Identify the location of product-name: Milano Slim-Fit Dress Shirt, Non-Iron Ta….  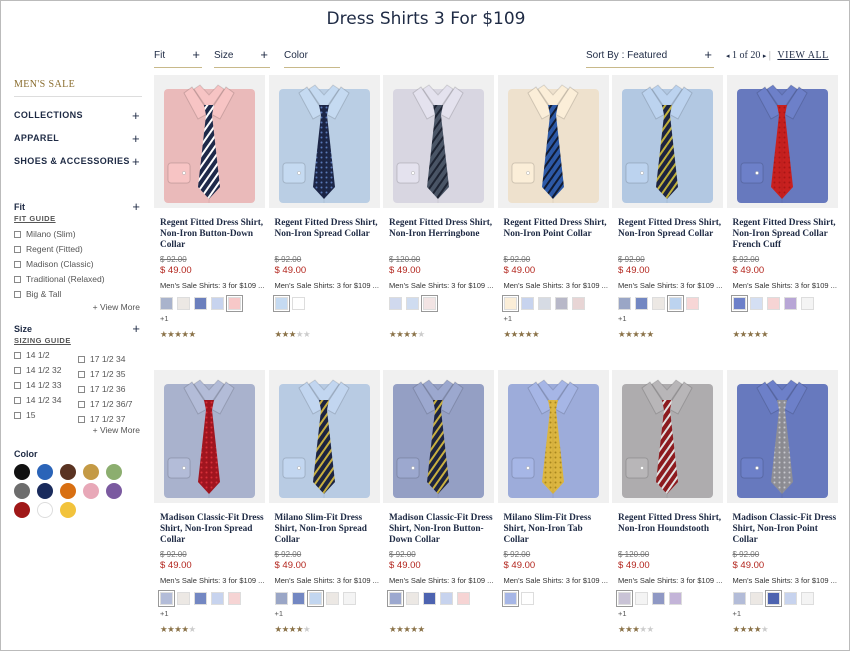
(553, 530).